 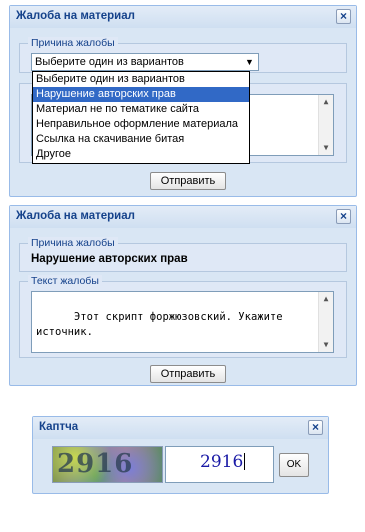 I want to click on reason-select-value: Выберите один из вариантов, so click(x=109, y=62).